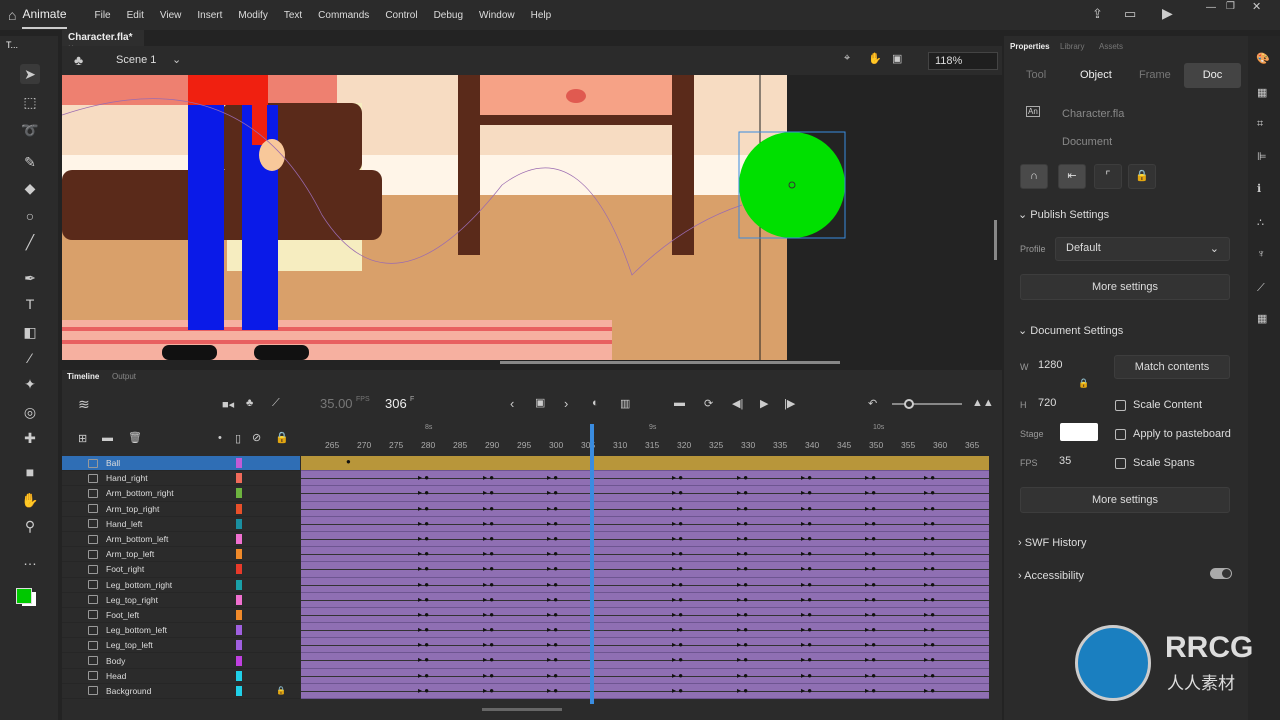 The height and width of the screenshot is (720, 1280). I want to click on tab-output: Output, so click(124, 376).